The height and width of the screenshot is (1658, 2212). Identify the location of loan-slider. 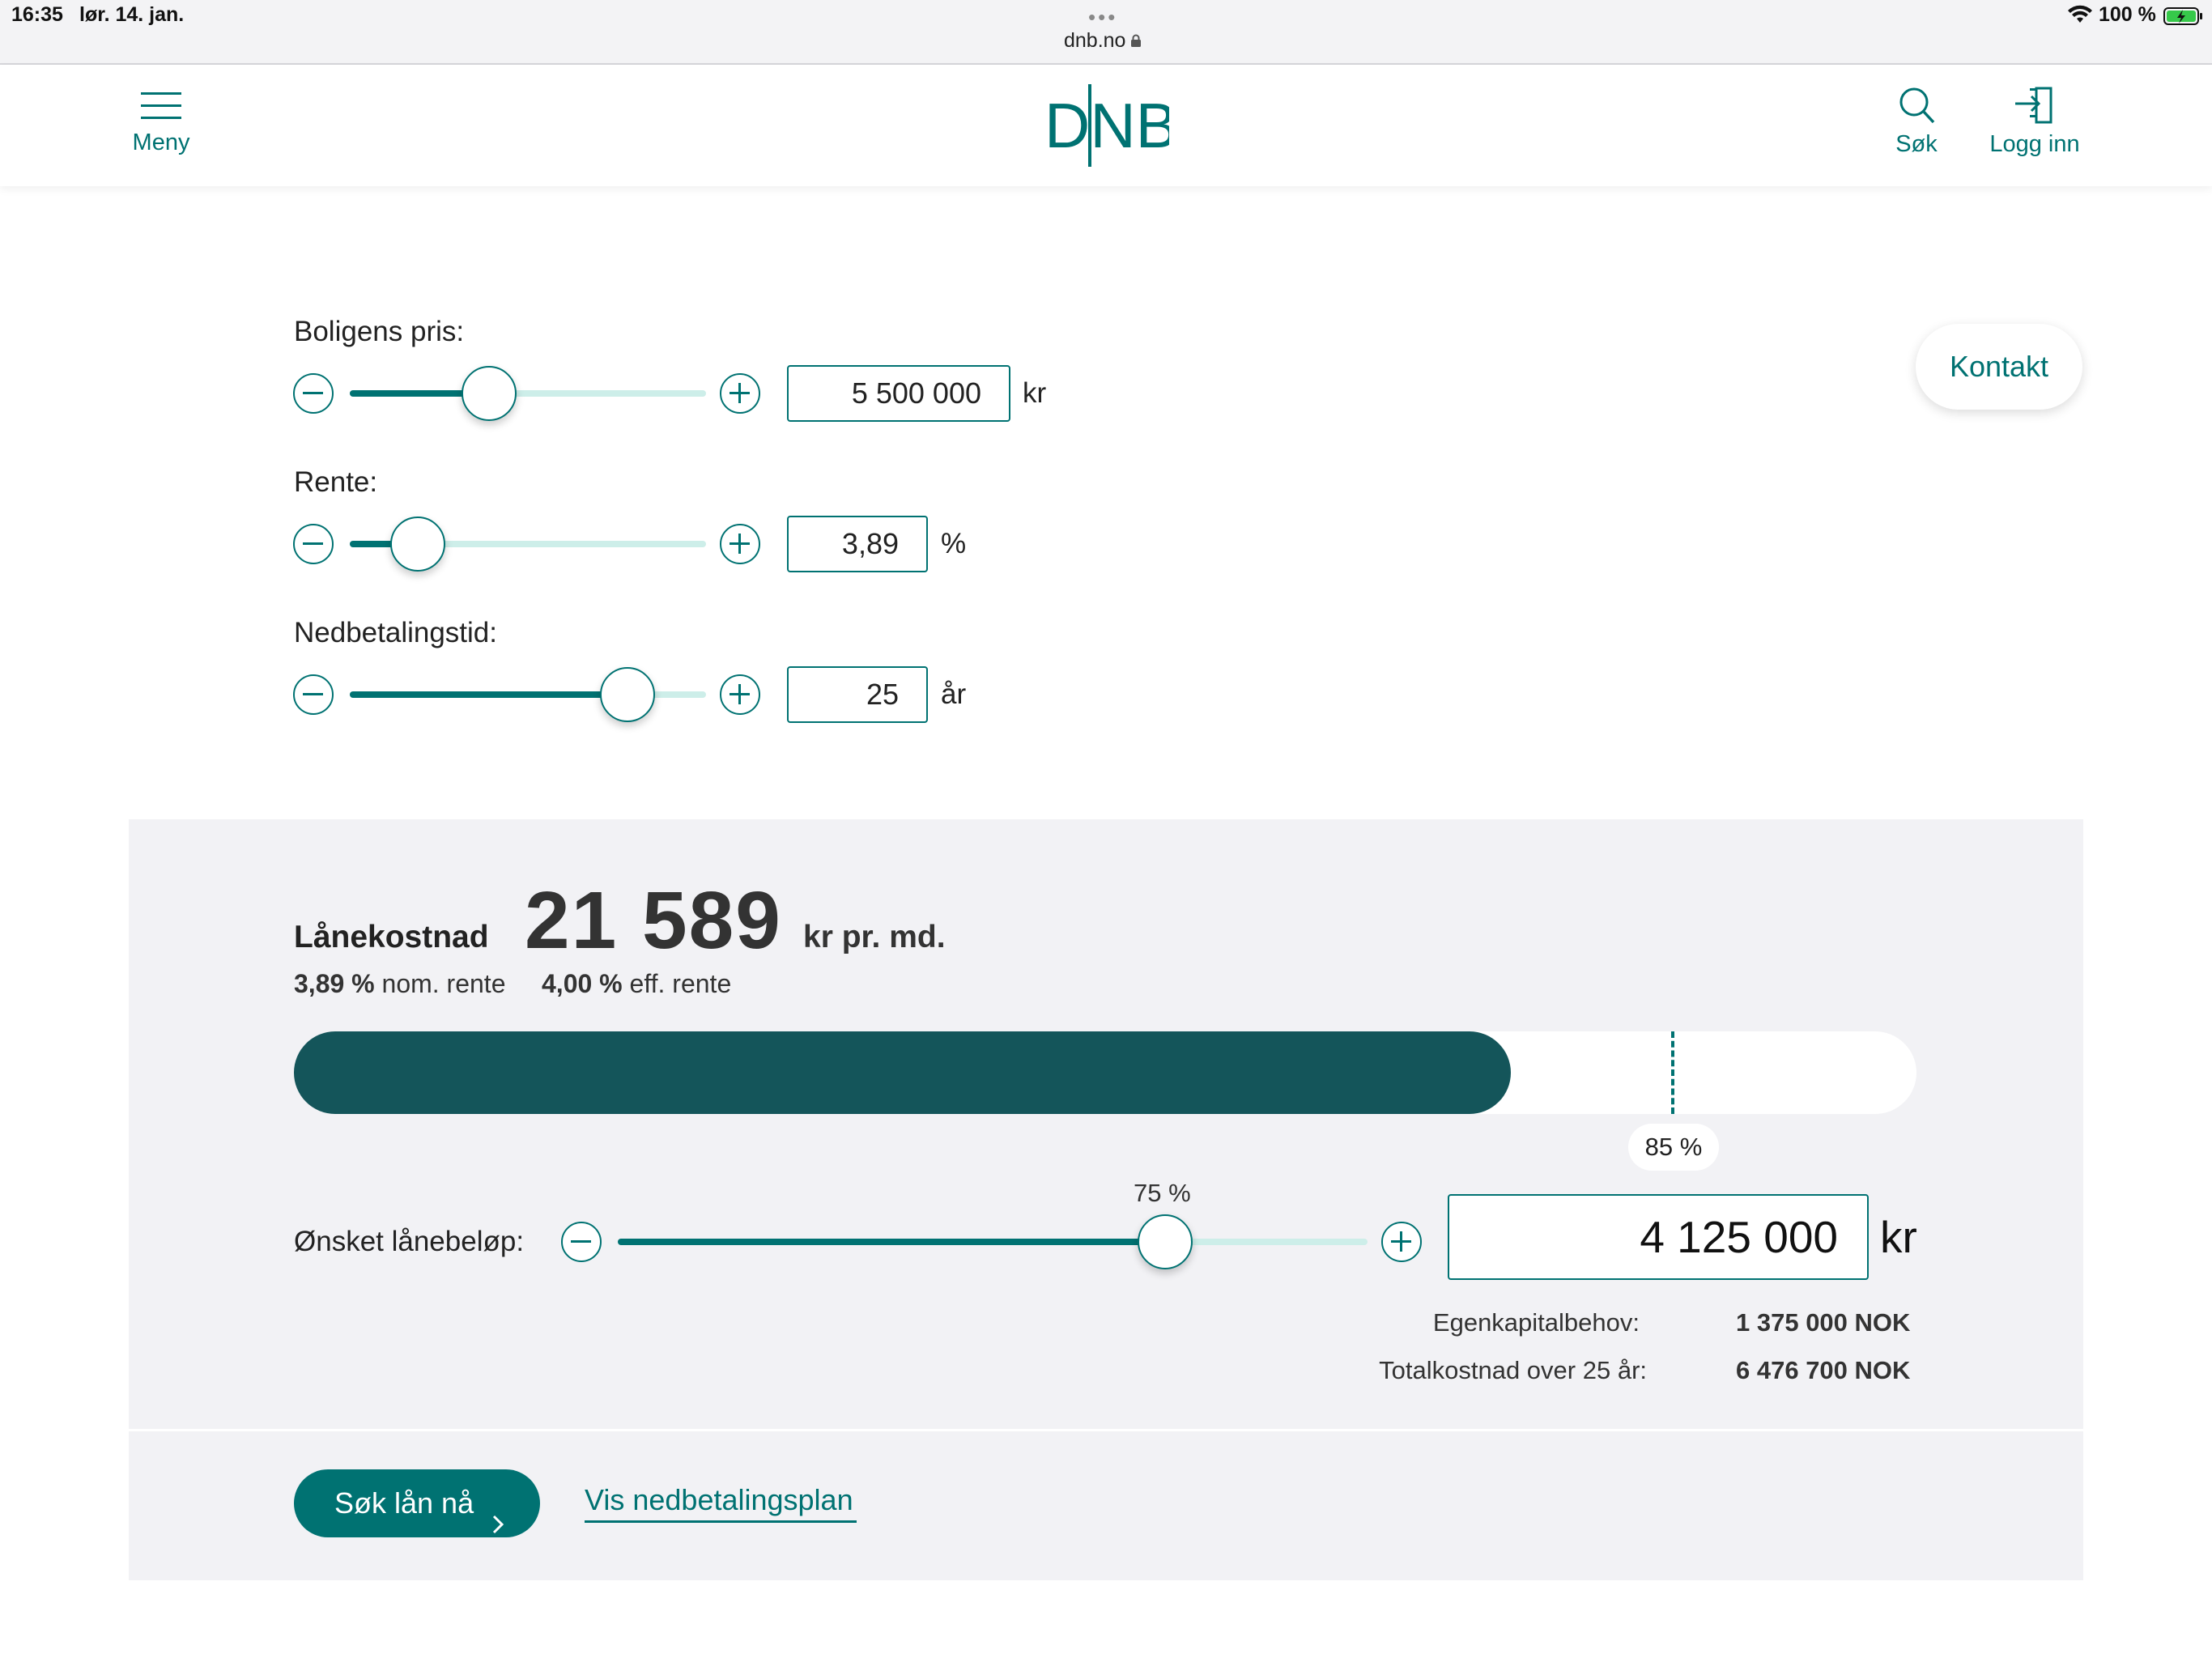
(993, 1242).